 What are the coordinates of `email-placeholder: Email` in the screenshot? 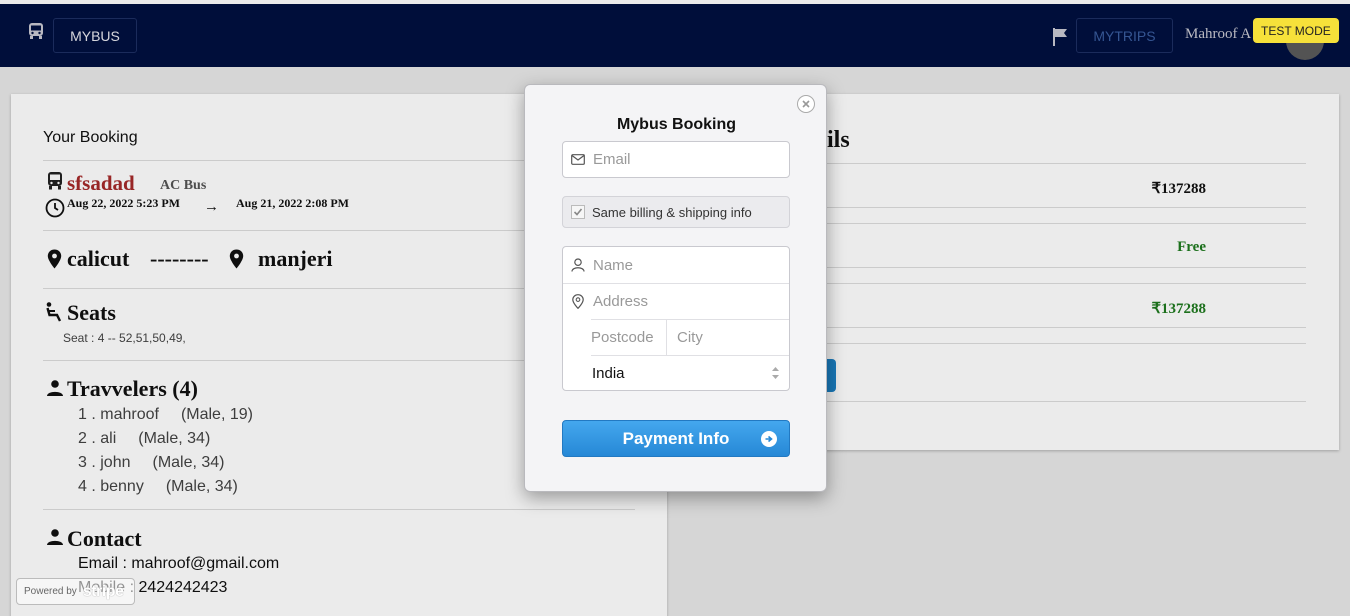 It's located at (612, 159).